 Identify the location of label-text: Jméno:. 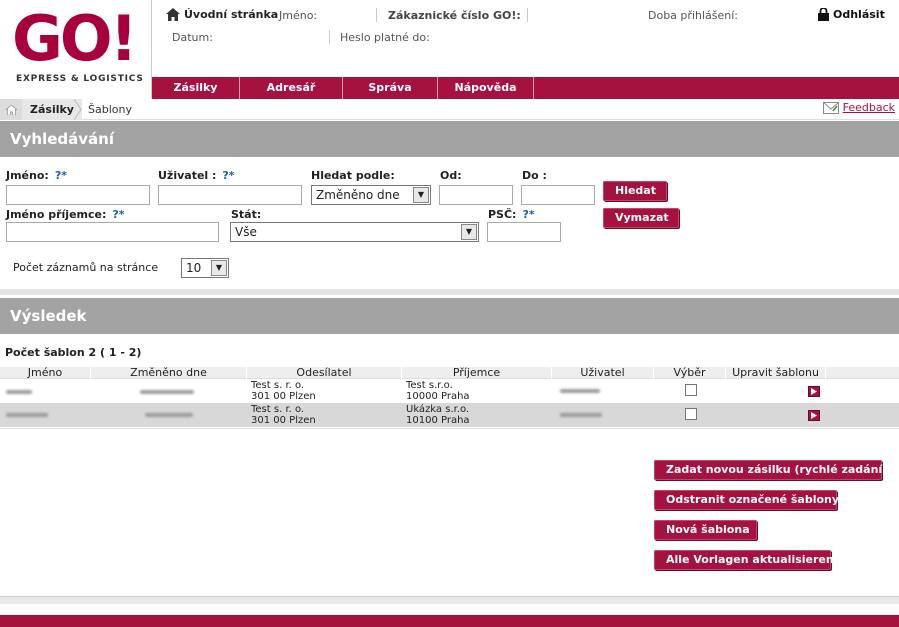
(27, 175).